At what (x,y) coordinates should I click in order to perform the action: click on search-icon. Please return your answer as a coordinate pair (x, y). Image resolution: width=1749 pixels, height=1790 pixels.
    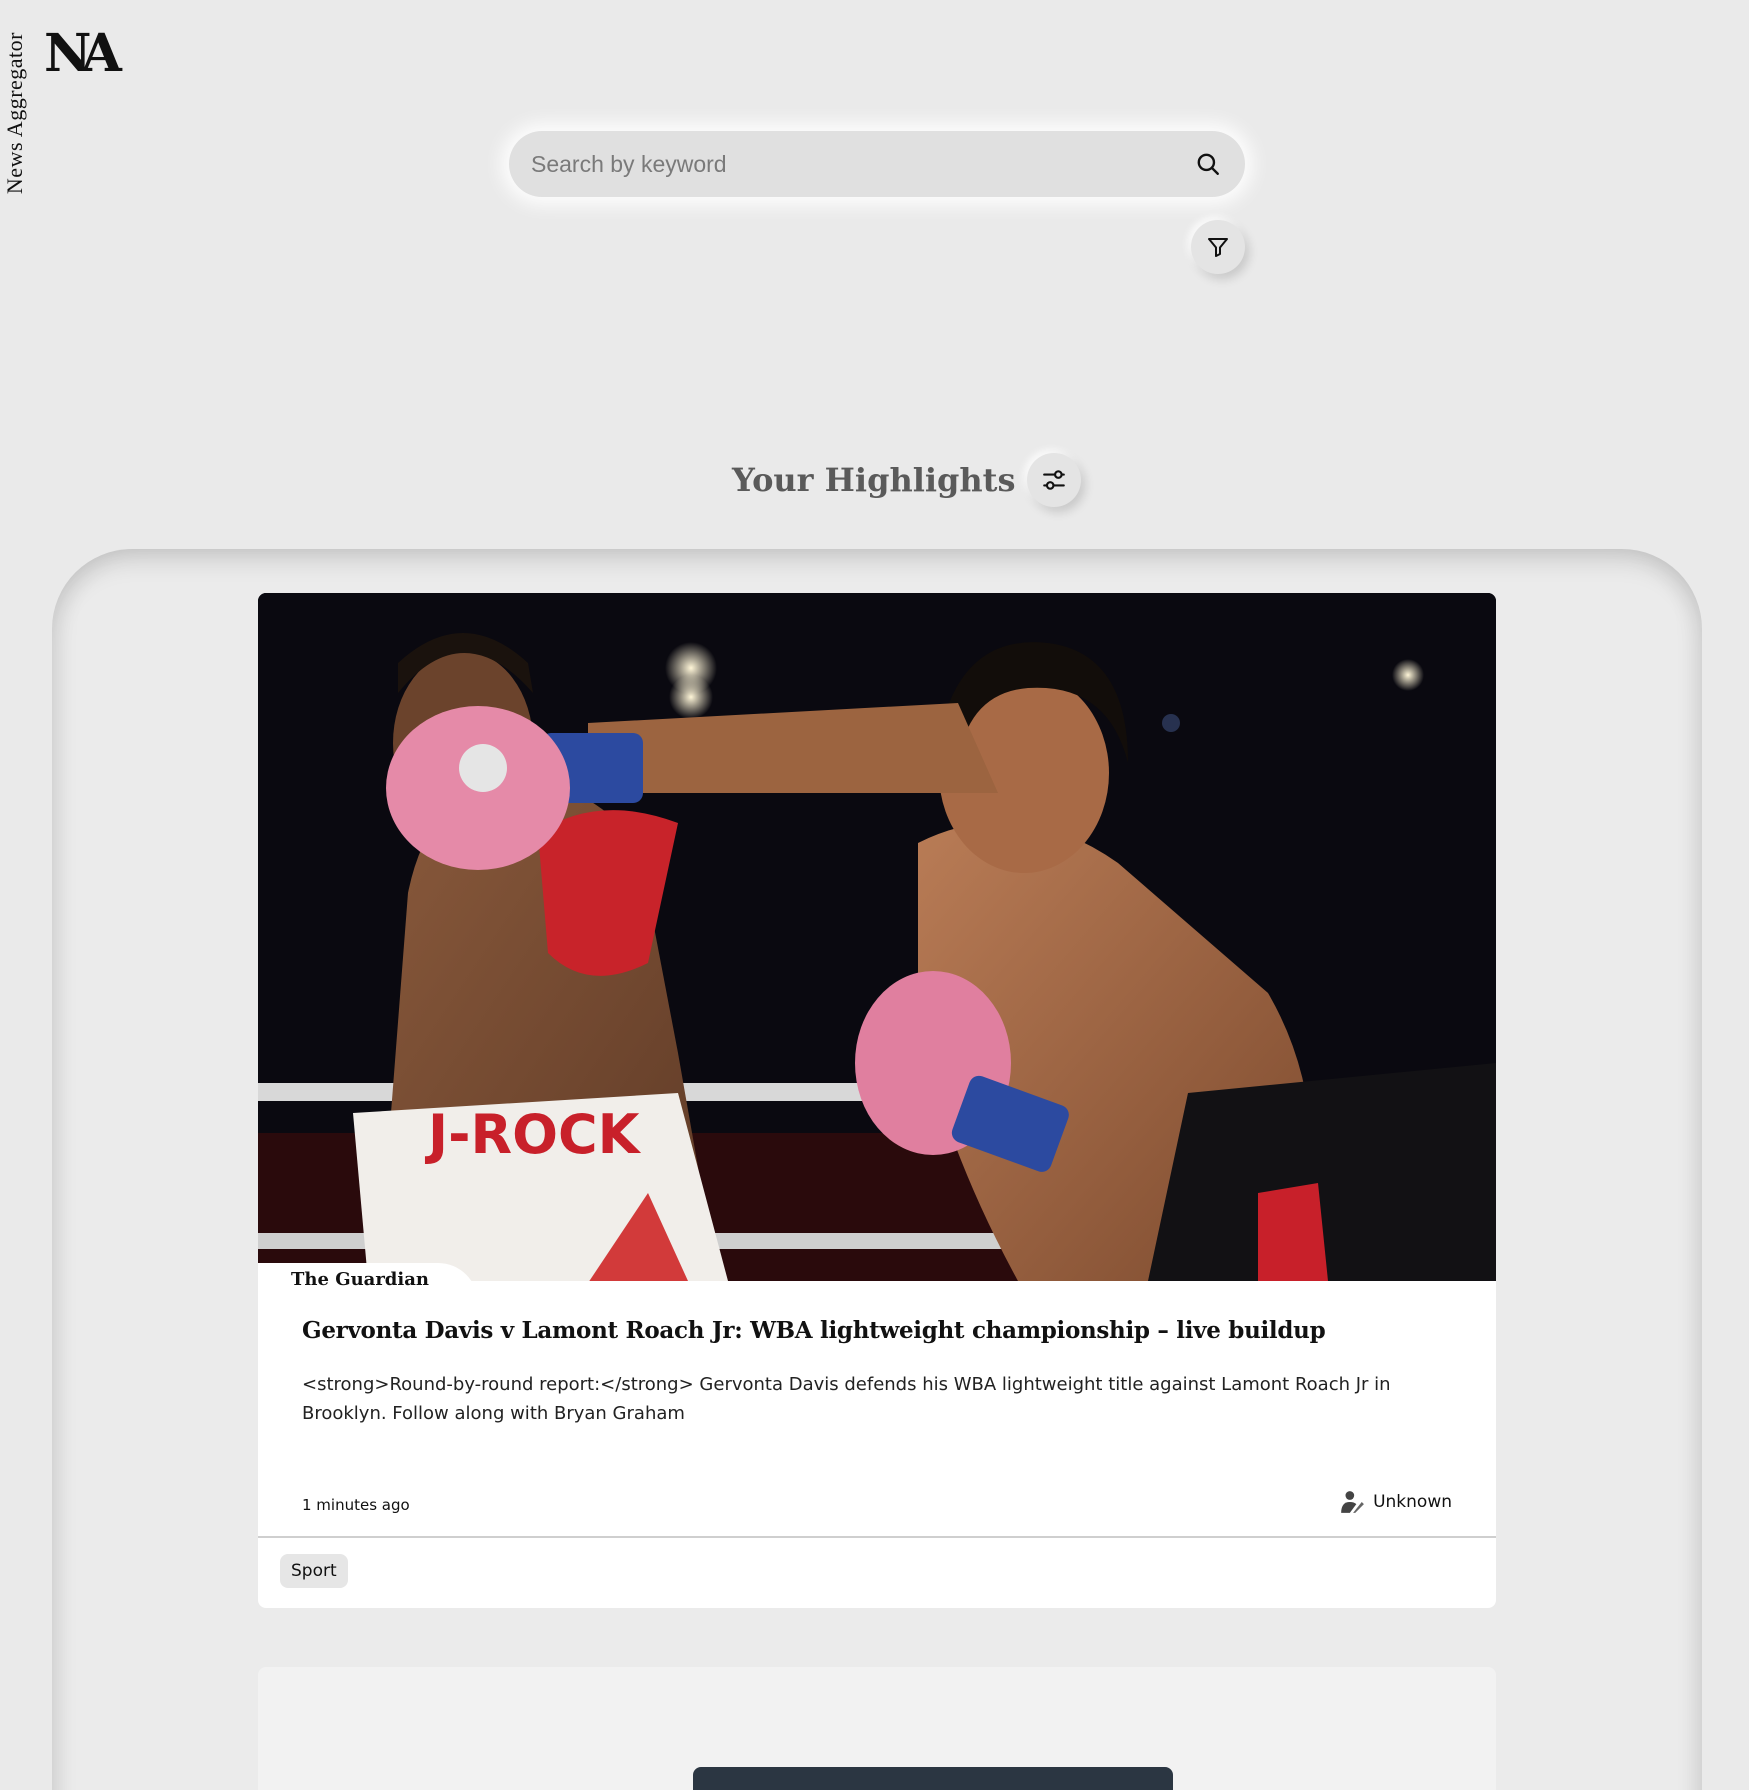
    Looking at the image, I should click on (1208, 164).